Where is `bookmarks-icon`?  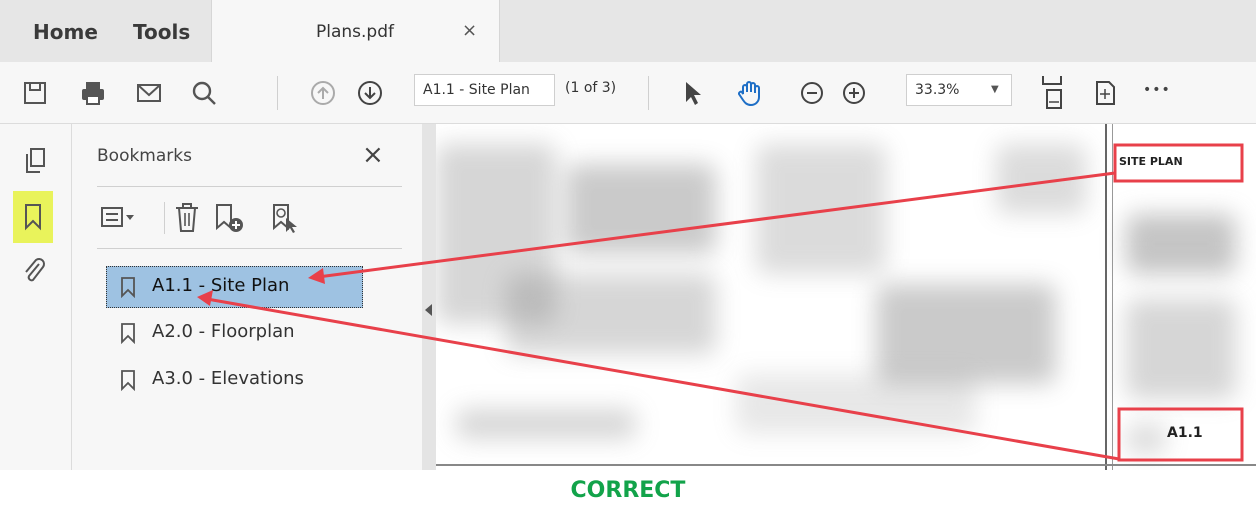
bookmarks-icon is located at coordinates (33, 217).